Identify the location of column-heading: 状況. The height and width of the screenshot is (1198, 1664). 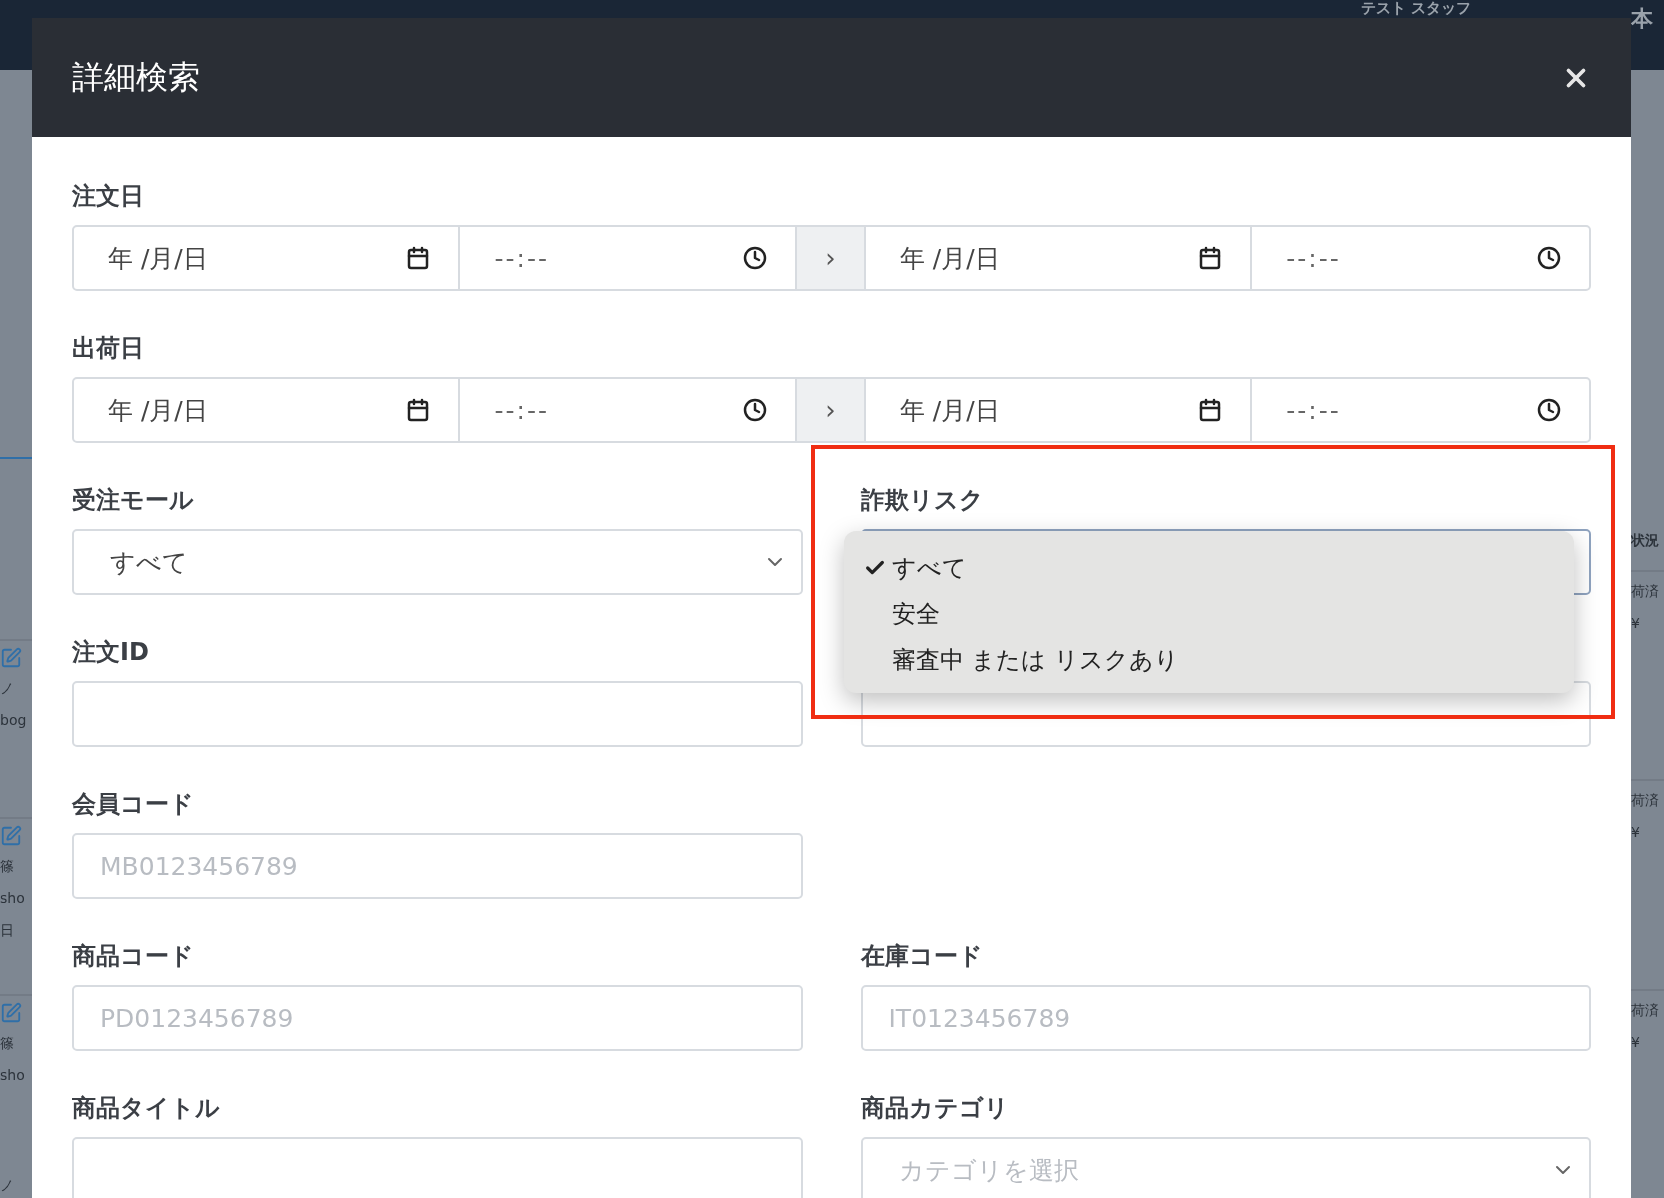
(1645, 540).